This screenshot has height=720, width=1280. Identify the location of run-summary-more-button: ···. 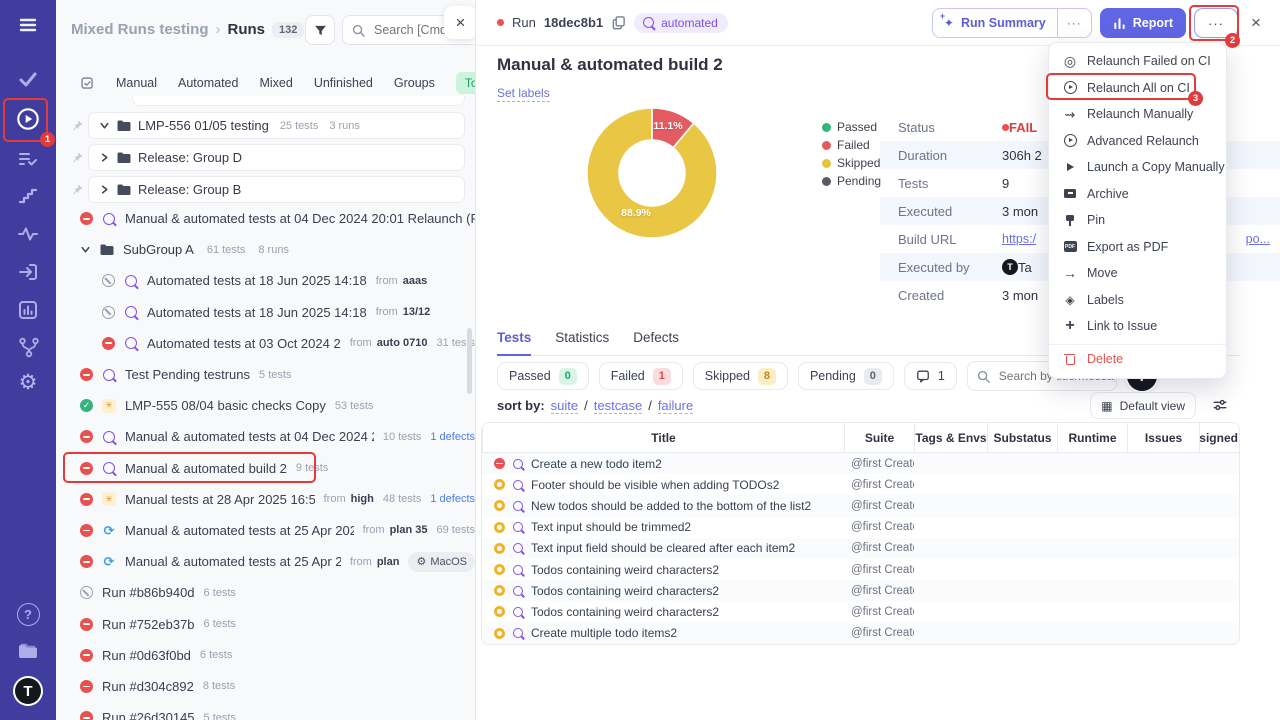
(1073, 23).